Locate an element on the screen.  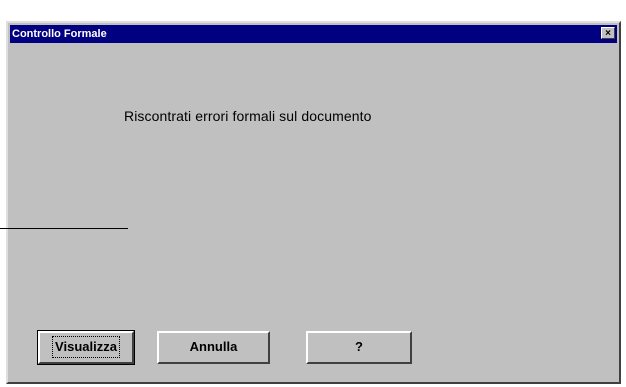
visualizza-label: Visualizza is located at coordinates (86, 347).